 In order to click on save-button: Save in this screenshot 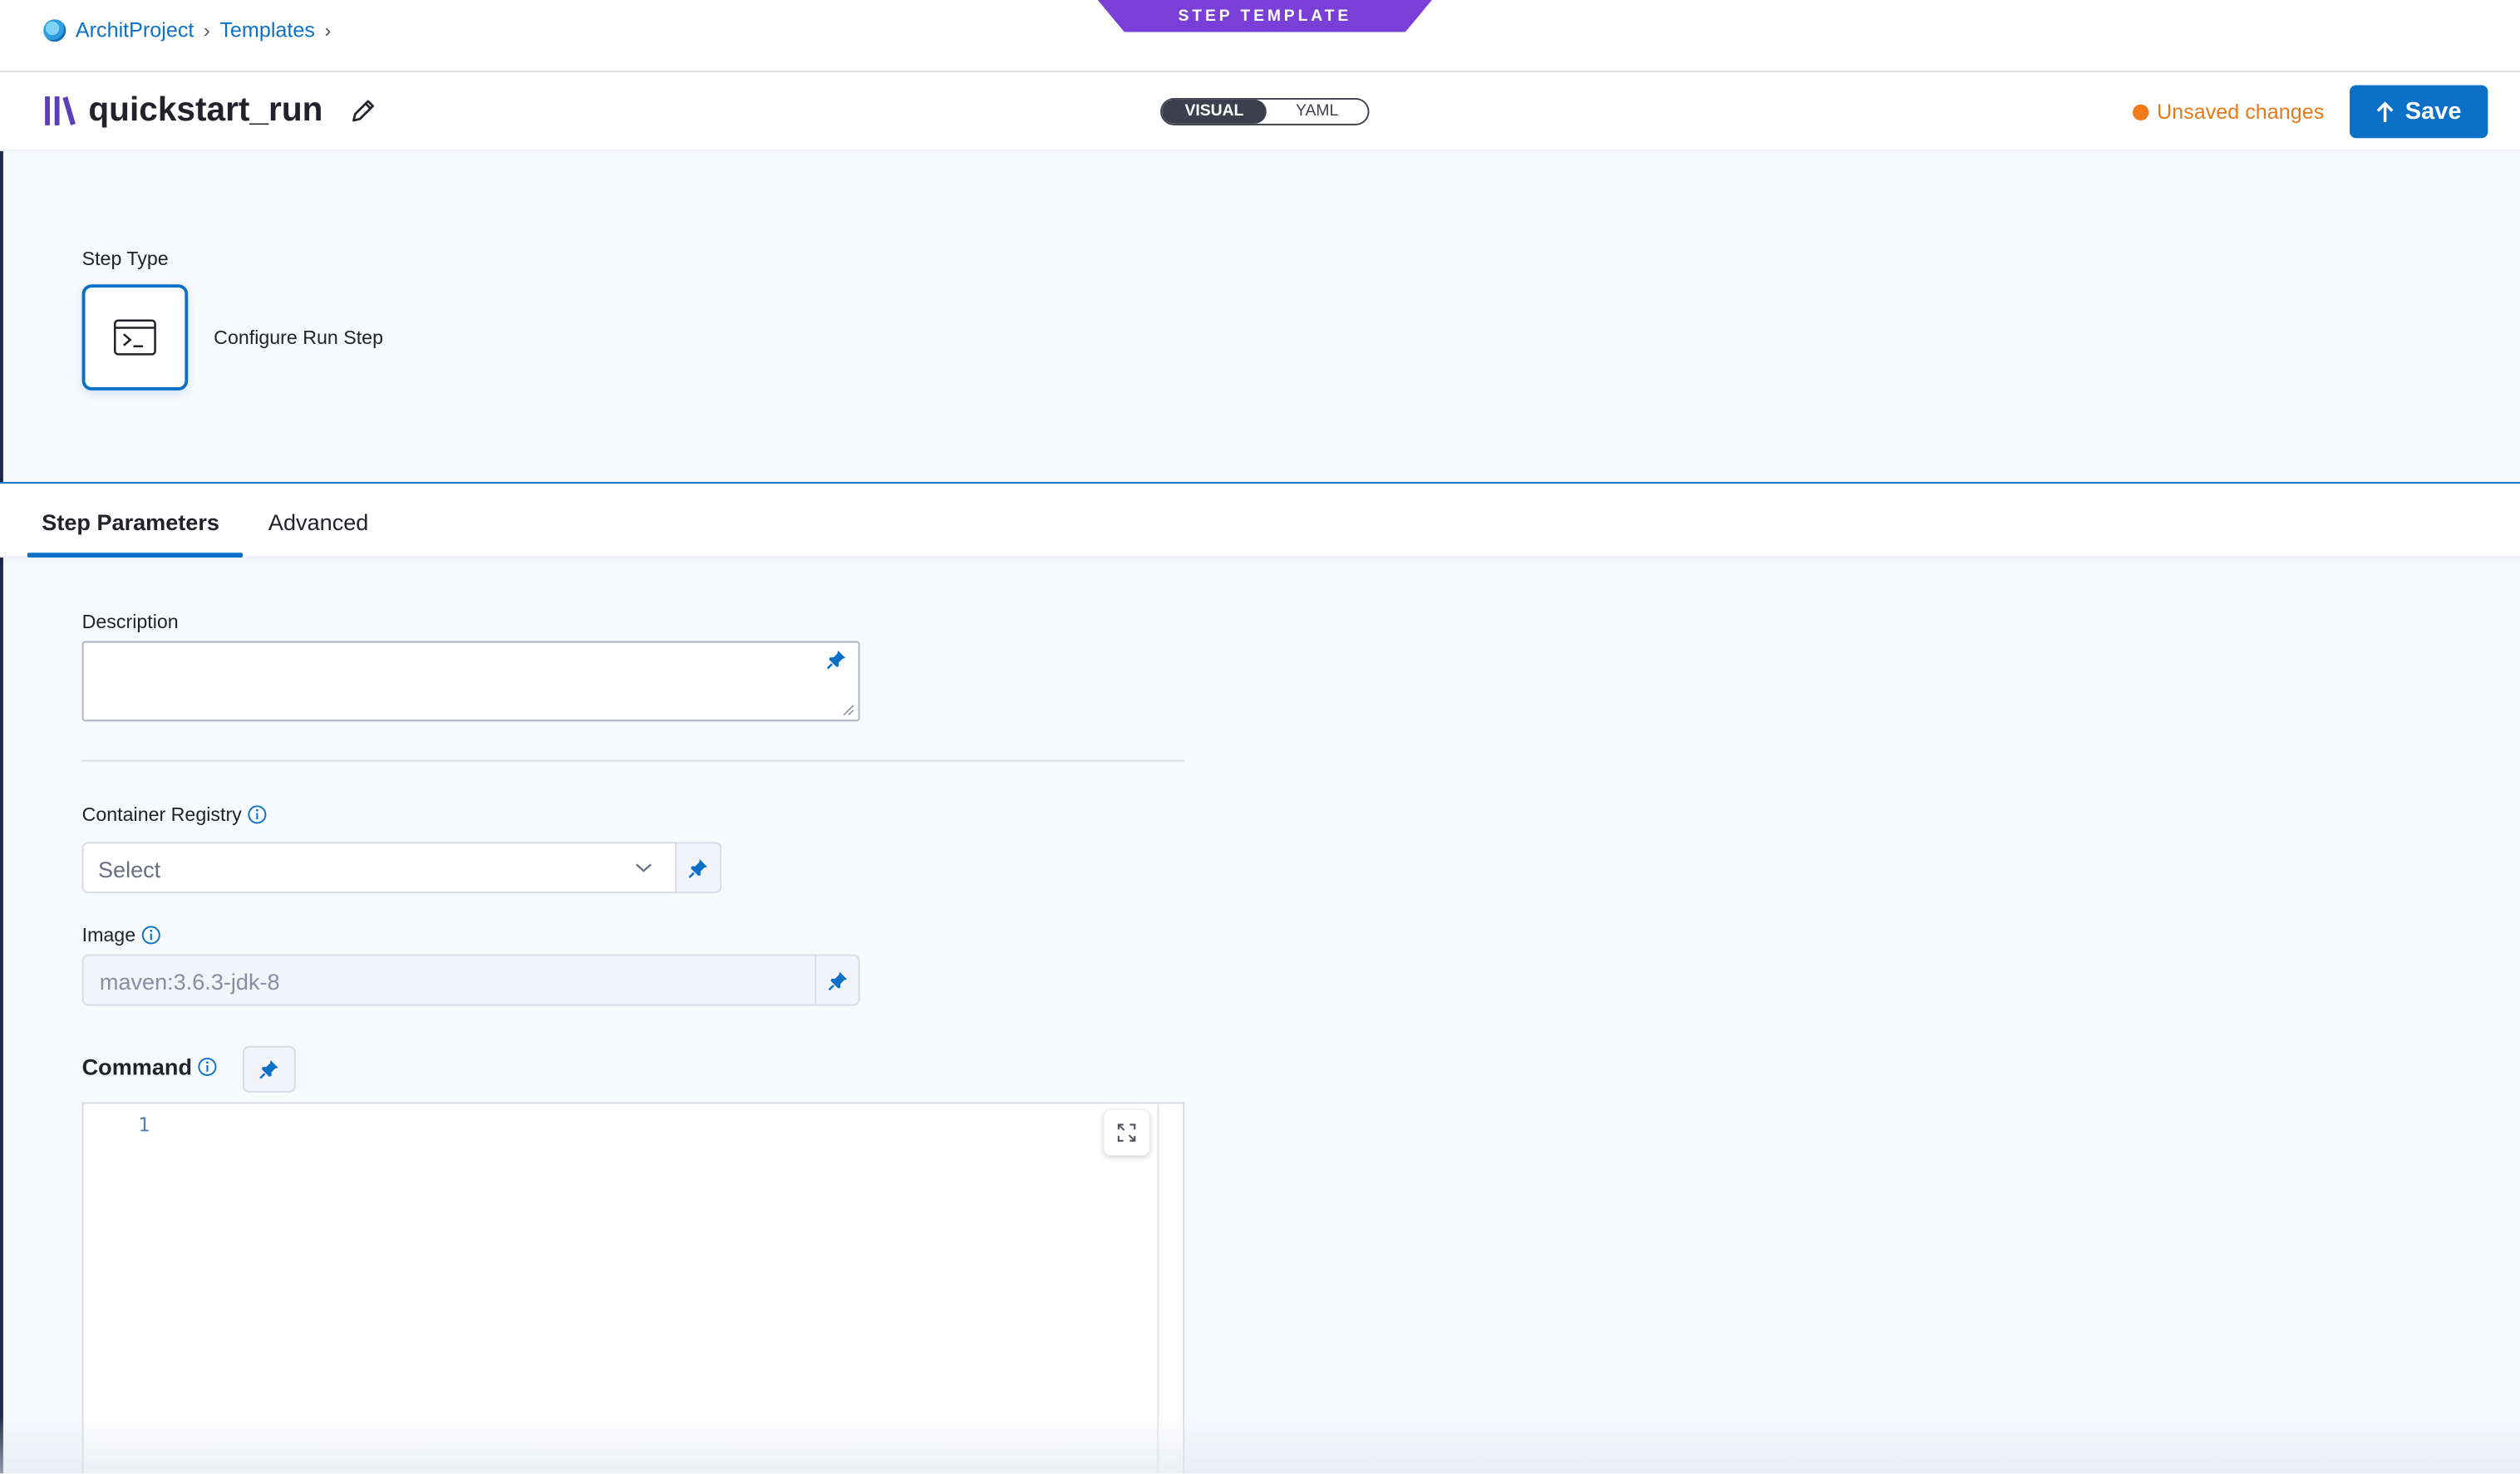, I will do `click(2419, 112)`.